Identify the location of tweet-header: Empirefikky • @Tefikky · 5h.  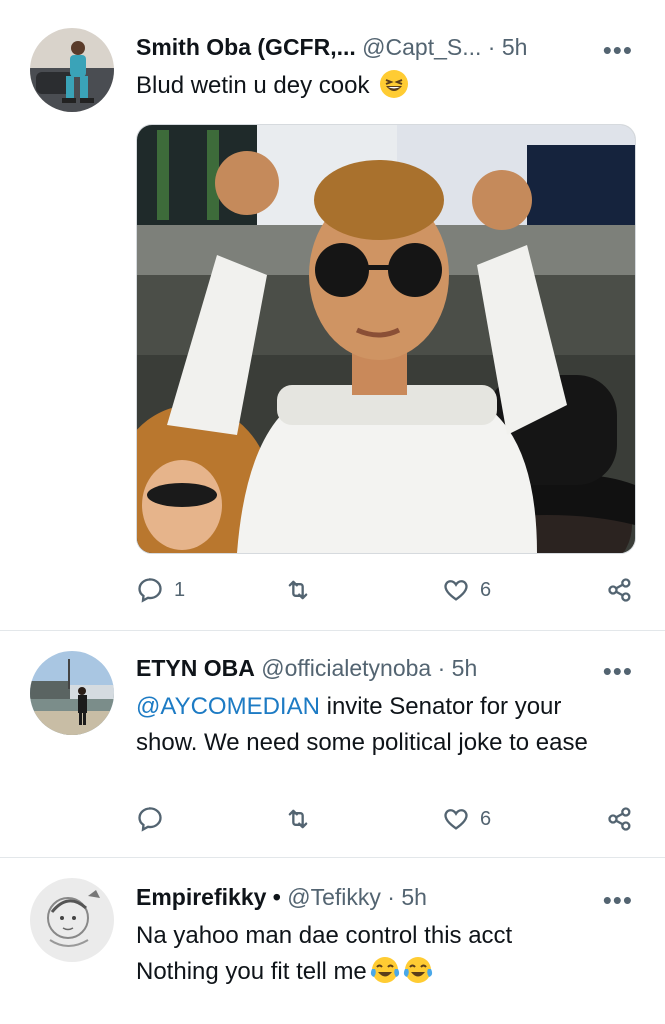
(370, 897).